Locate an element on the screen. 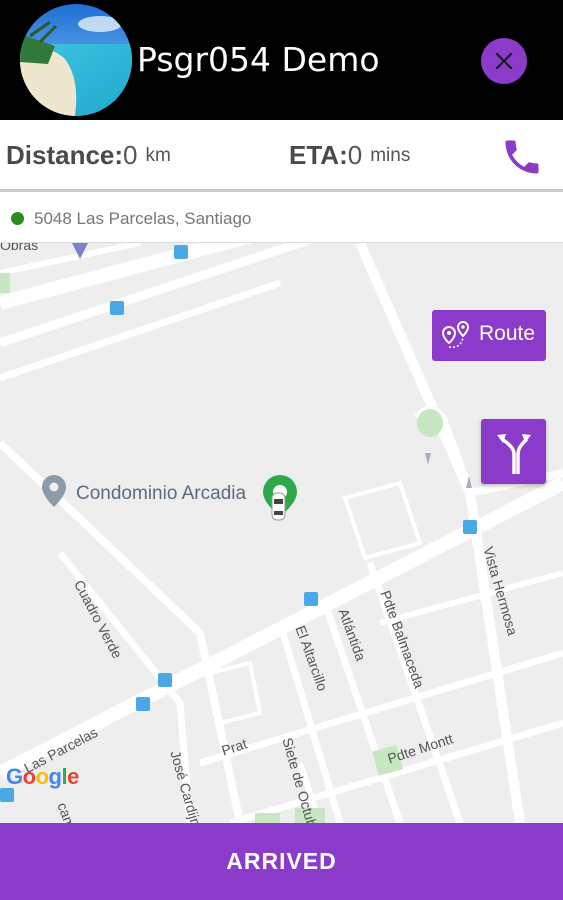 The width and height of the screenshot is (563, 900). close-icon is located at coordinates (504, 61).